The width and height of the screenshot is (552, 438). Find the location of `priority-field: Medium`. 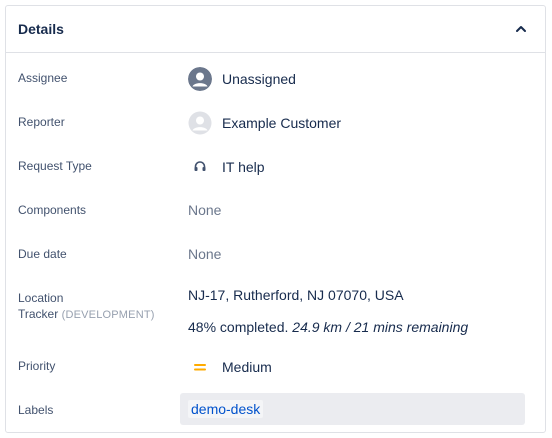

priority-field: Medium is located at coordinates (230, 367).